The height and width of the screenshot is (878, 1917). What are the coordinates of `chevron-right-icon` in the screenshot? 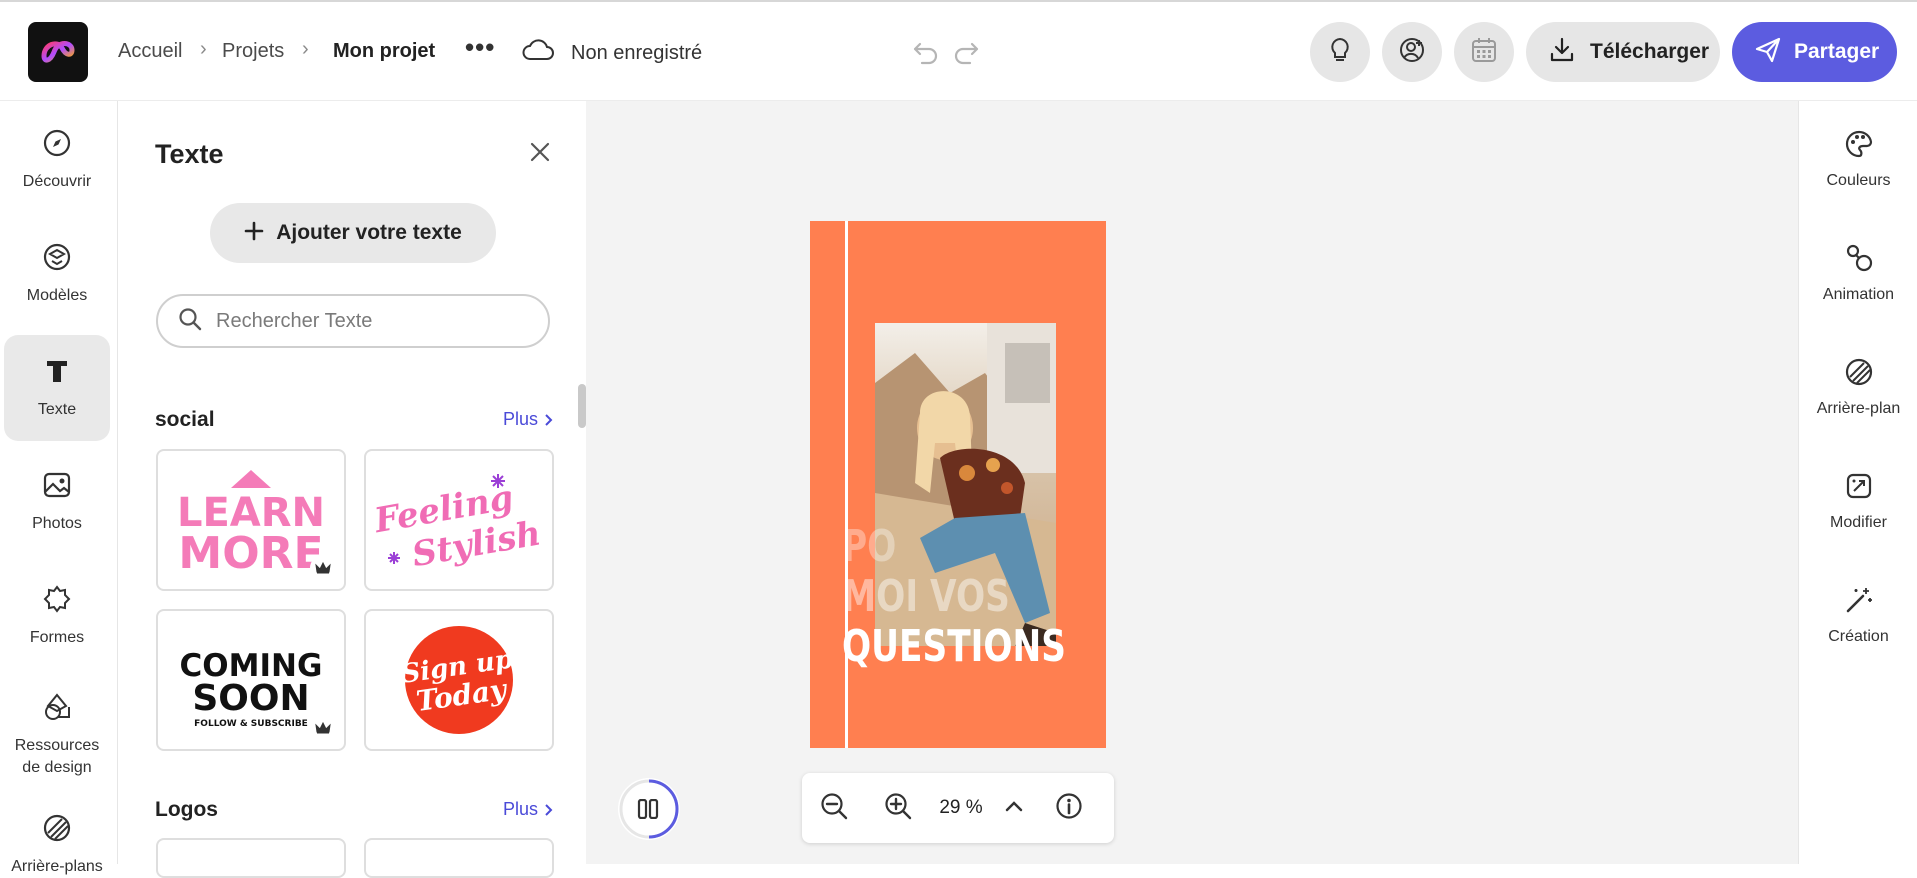 It's located at (549, 809).